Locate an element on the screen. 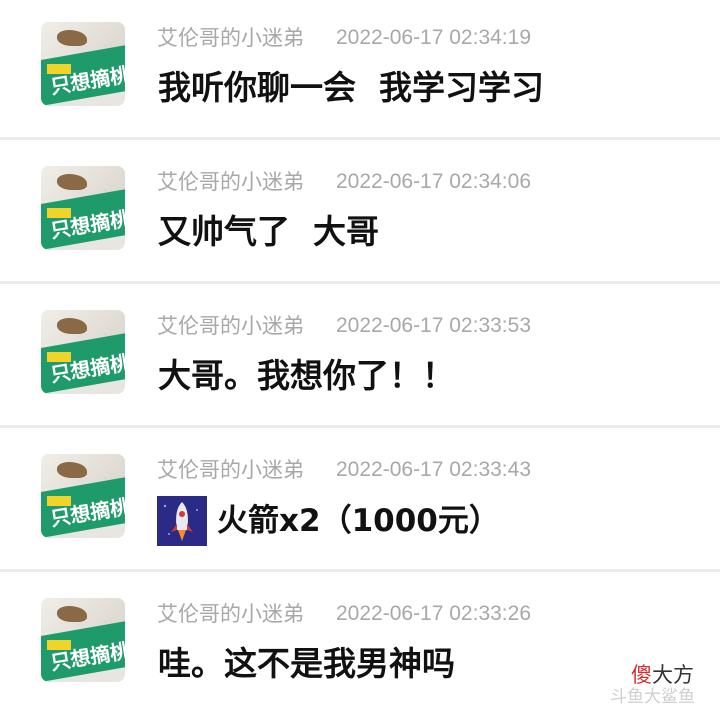 Image resolution: width=720 pixels, height=712 pixels. gift-message: 火箭x2（1000元） is located at coordinates (328, 521).